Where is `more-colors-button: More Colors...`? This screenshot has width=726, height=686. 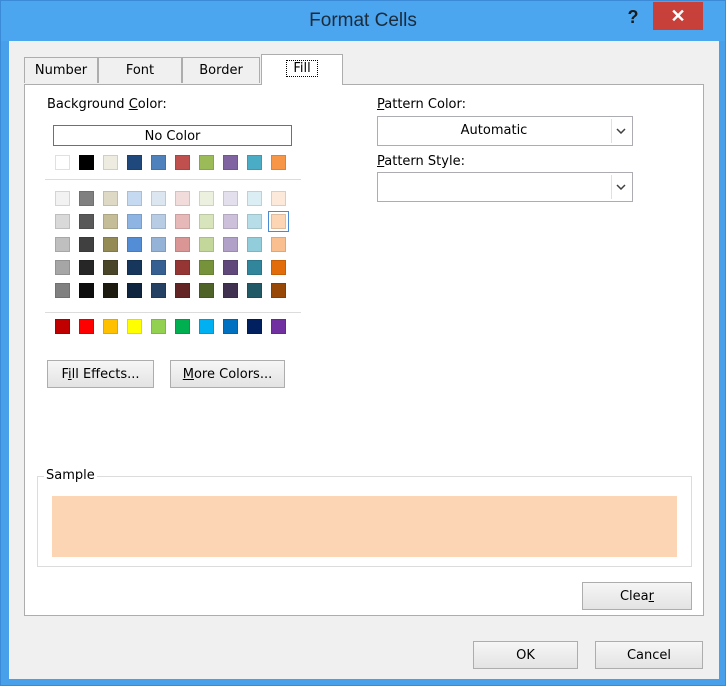 more-colors-button: More Colors... is located at coordinates (227, 374).